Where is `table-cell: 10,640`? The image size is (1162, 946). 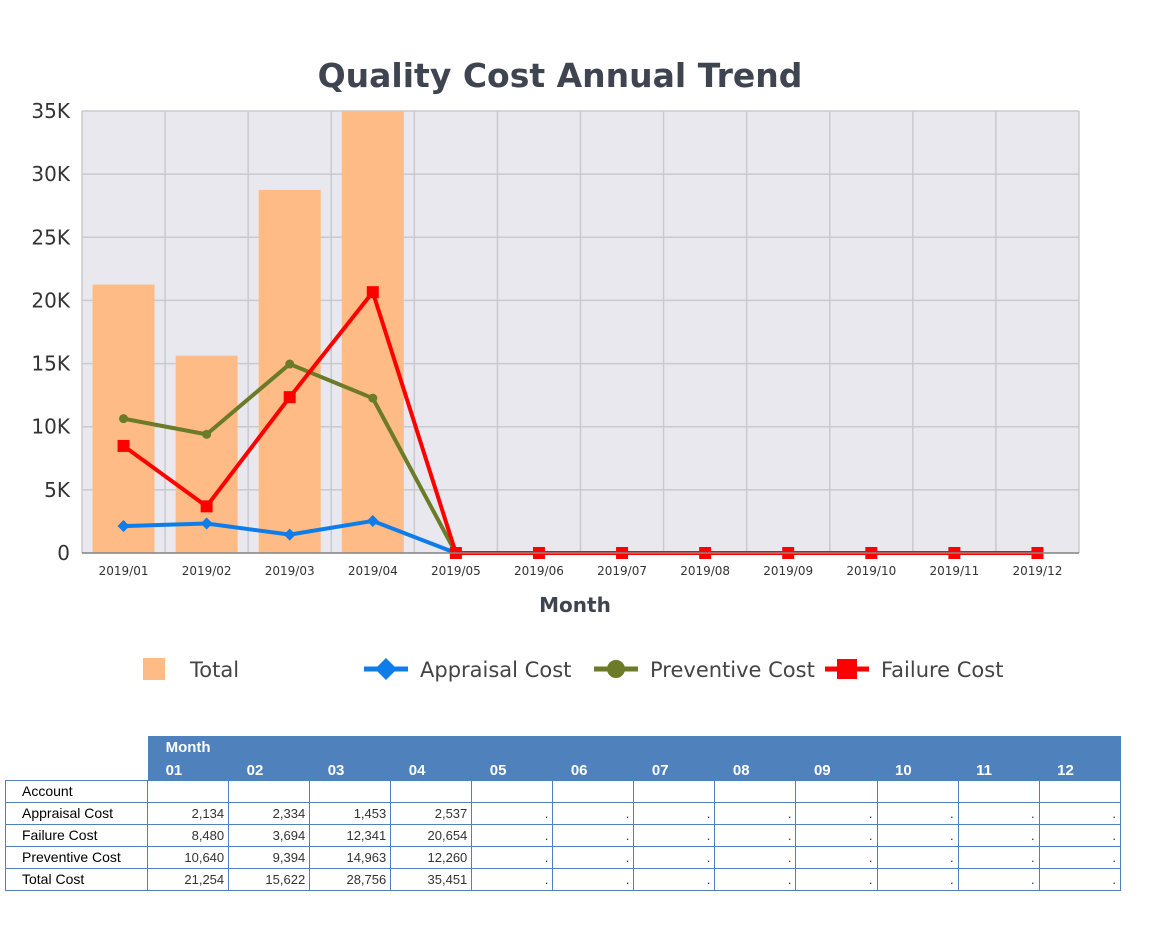
table-cell: 10,640 is located at coordinates (188, 857).